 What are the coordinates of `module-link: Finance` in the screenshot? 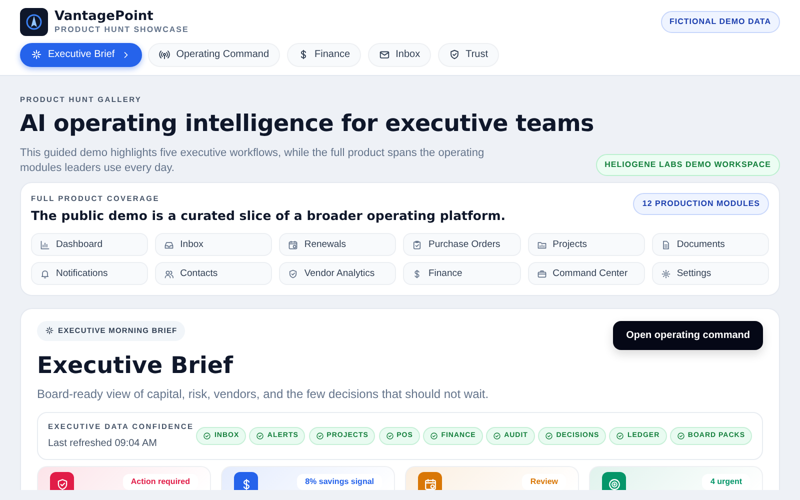 It's located at (462, 274).